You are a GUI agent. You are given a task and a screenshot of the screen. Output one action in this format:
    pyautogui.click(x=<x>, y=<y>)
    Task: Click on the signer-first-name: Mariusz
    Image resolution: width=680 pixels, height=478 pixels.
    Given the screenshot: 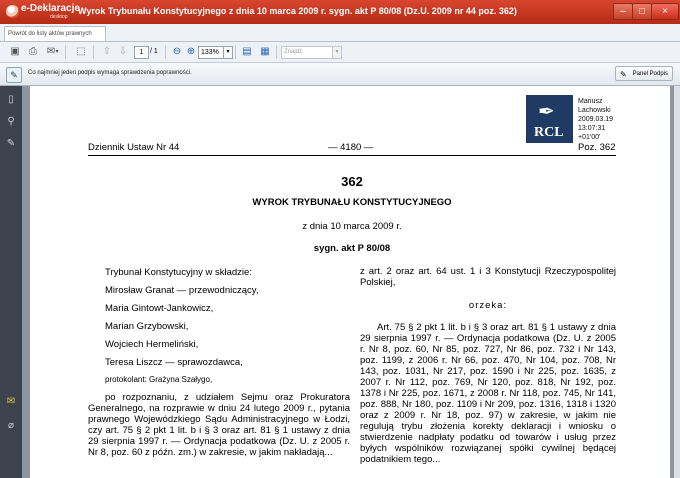 What is the action you would take?
    pyautogui.click(x=590, y=101)
    